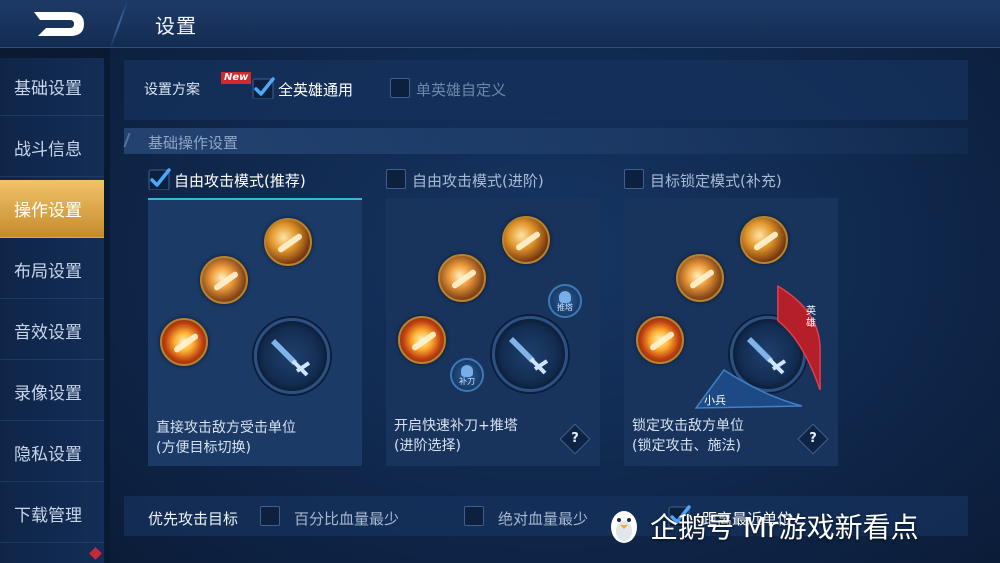 The image size is (1000, 563). I want to click on lowest-absolute-hp-label: 绝对血量最少, so click(543, 518).